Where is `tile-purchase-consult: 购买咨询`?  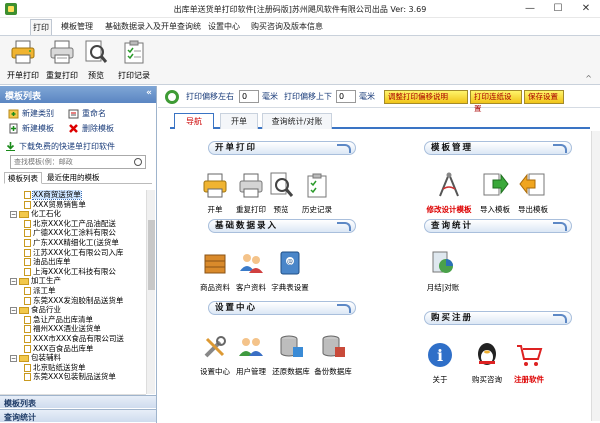
tile-purchase-consult: 购买咨询 is located at coordinates (487, 363).